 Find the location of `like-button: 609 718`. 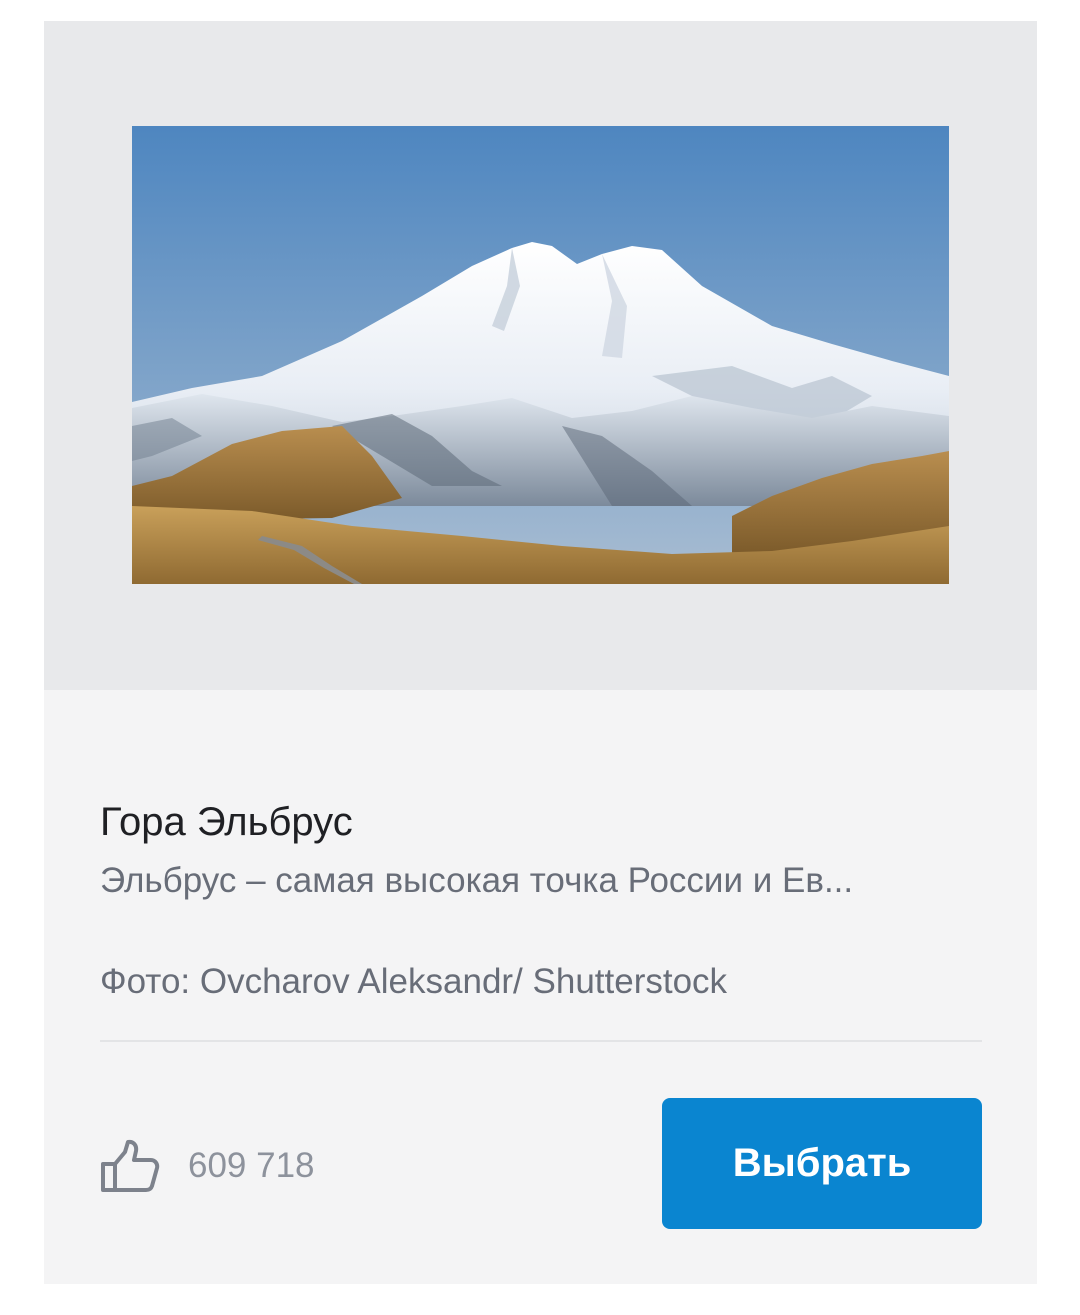

like-button: 609 718 is located at coordinates (207, 1166).